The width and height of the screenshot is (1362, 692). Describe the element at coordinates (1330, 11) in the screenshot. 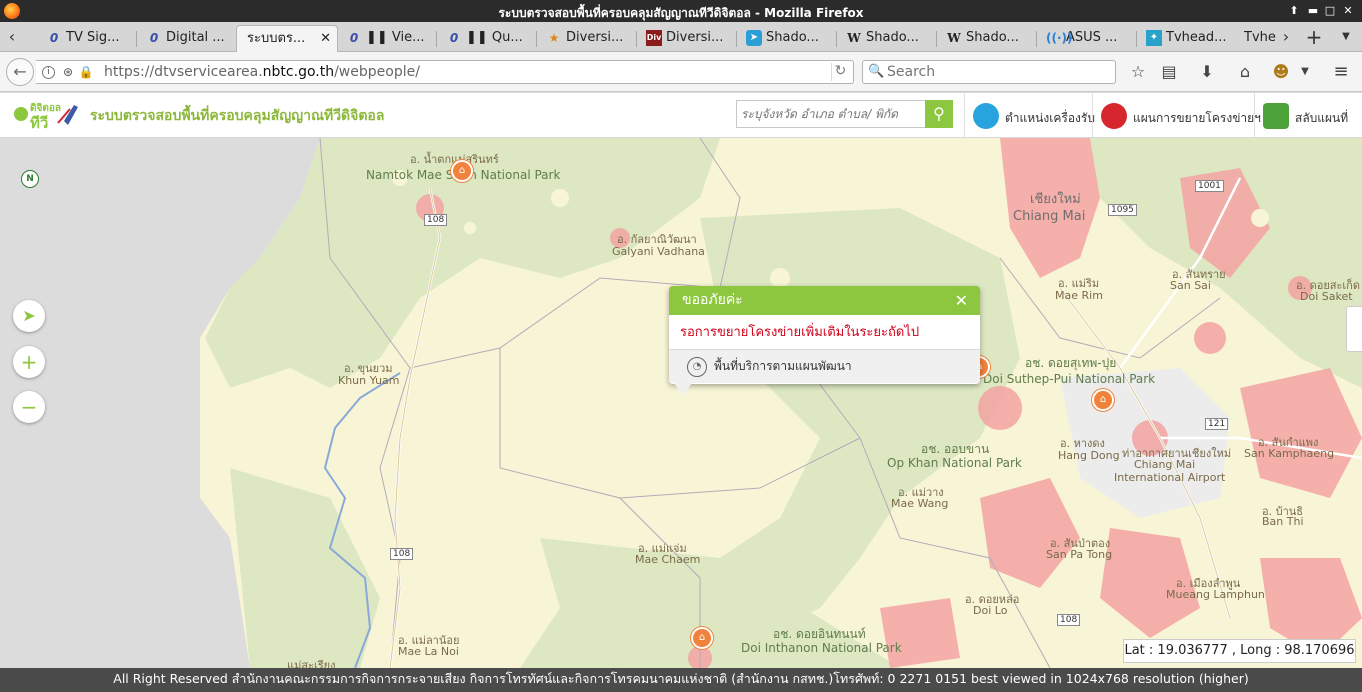

I see `maximize-button: □` at that location.